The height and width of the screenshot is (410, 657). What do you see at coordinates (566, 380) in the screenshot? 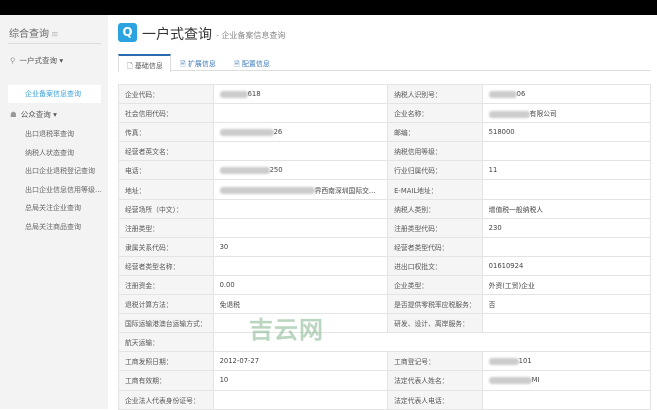
I see `field-value: MI` at bounding box center [566, 380].